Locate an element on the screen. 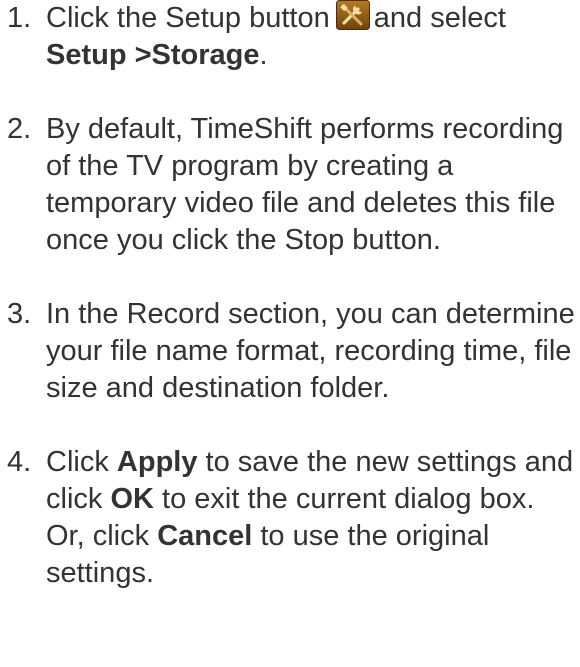  step-1-select-word: select is located at coordinates (468, 18).